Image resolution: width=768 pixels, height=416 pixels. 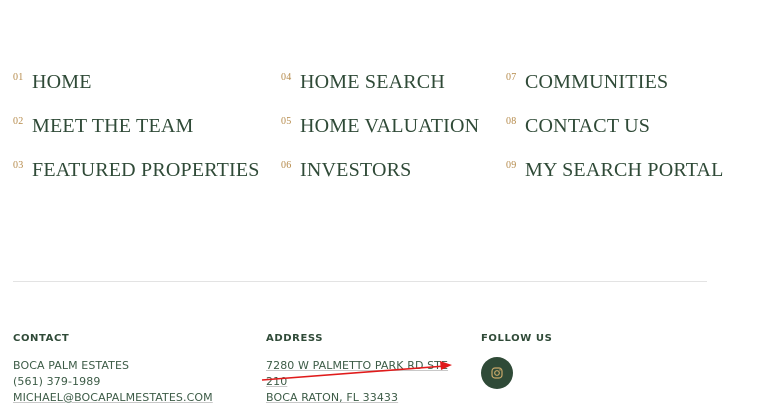 What do you see at coordinates (276, 381) in the screenshot?
I see `address-line-2: 210` at bounding box center [276, 381].